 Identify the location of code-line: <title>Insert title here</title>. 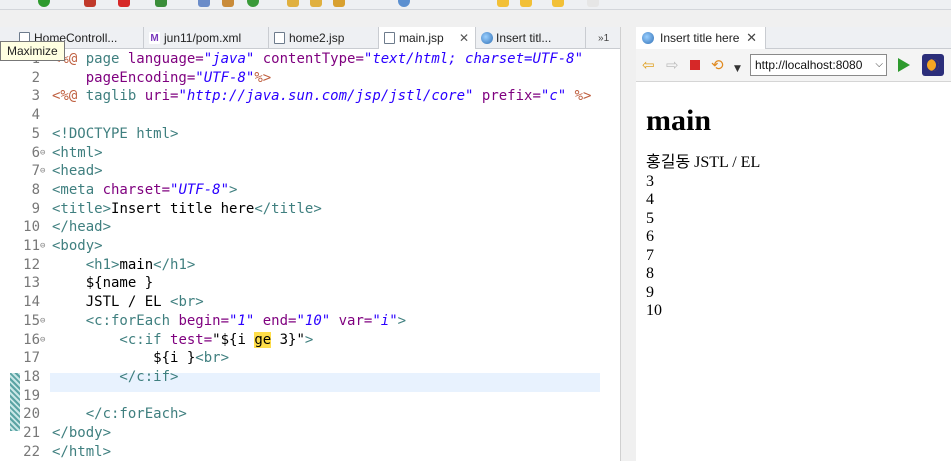
(187, 208).